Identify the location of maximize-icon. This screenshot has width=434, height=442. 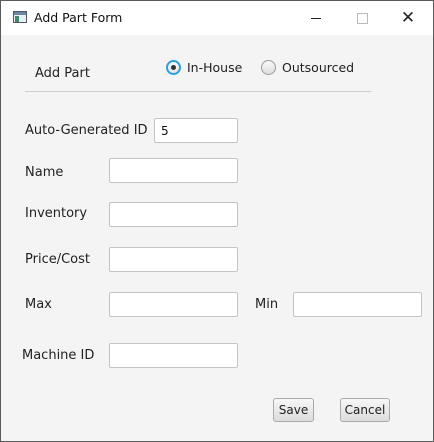
(362, 18).